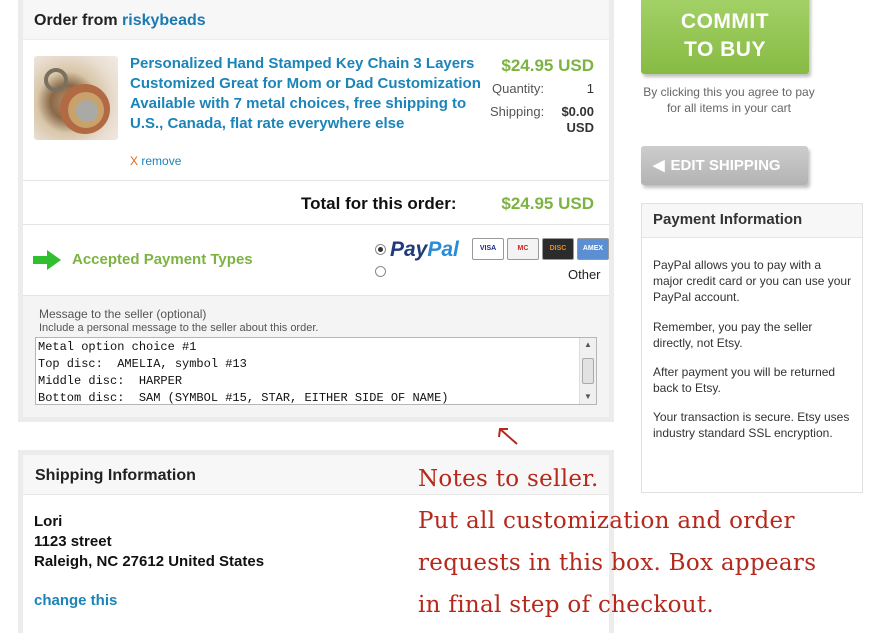 This screenshot has height=633, width=885. I want to click on paypal-logo-pal: Pal, so click(443, 249).